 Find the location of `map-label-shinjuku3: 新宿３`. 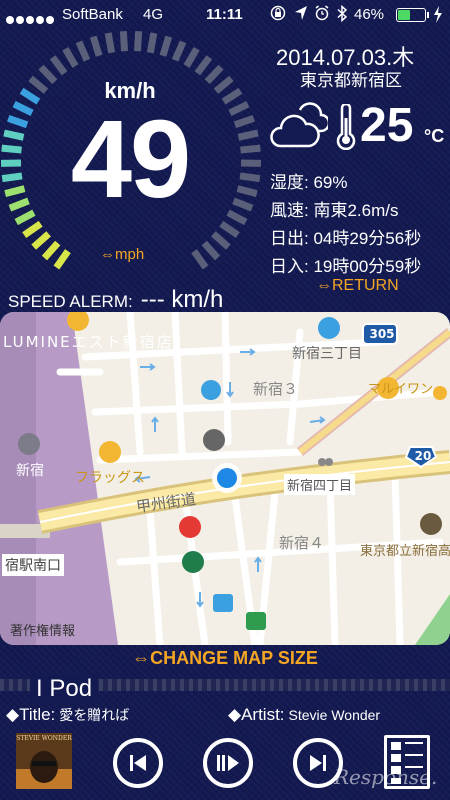

map-label-shinjuku3: 新宿３ is located at coordinates (276, 389).